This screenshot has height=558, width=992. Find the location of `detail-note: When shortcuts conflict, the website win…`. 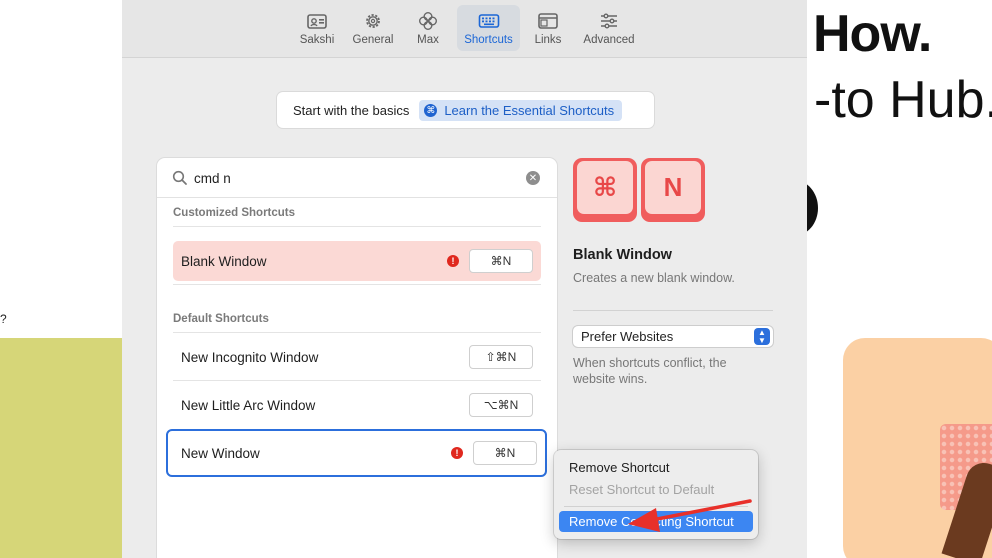

detail-note: When shortcuts conflict, the website win… is located at coordinates (650, 371).